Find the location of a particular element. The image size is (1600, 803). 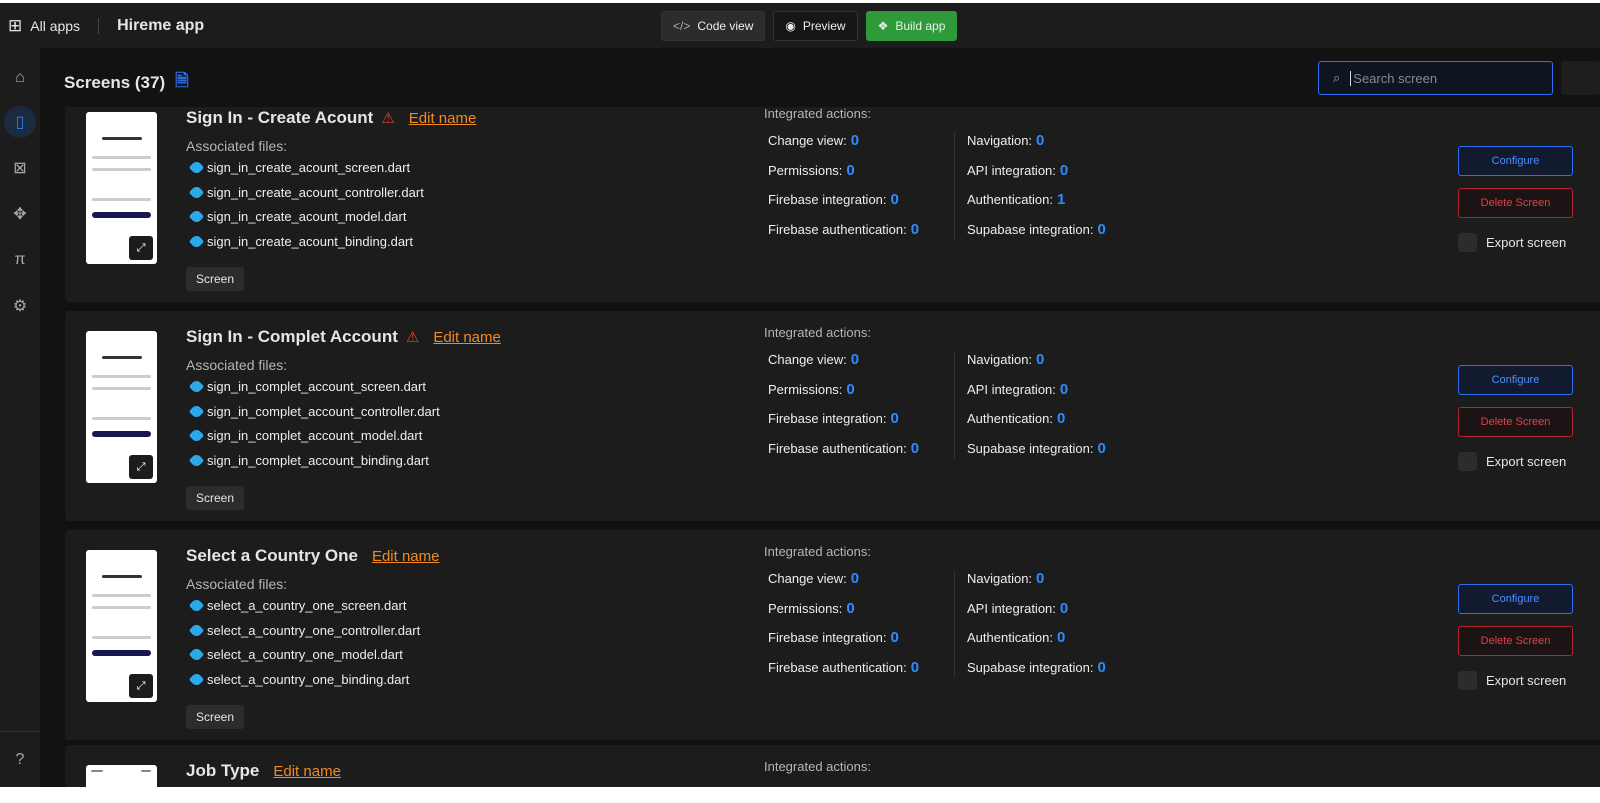

action-count: Firebase integration: 0 is located at coordinates (833, 637).